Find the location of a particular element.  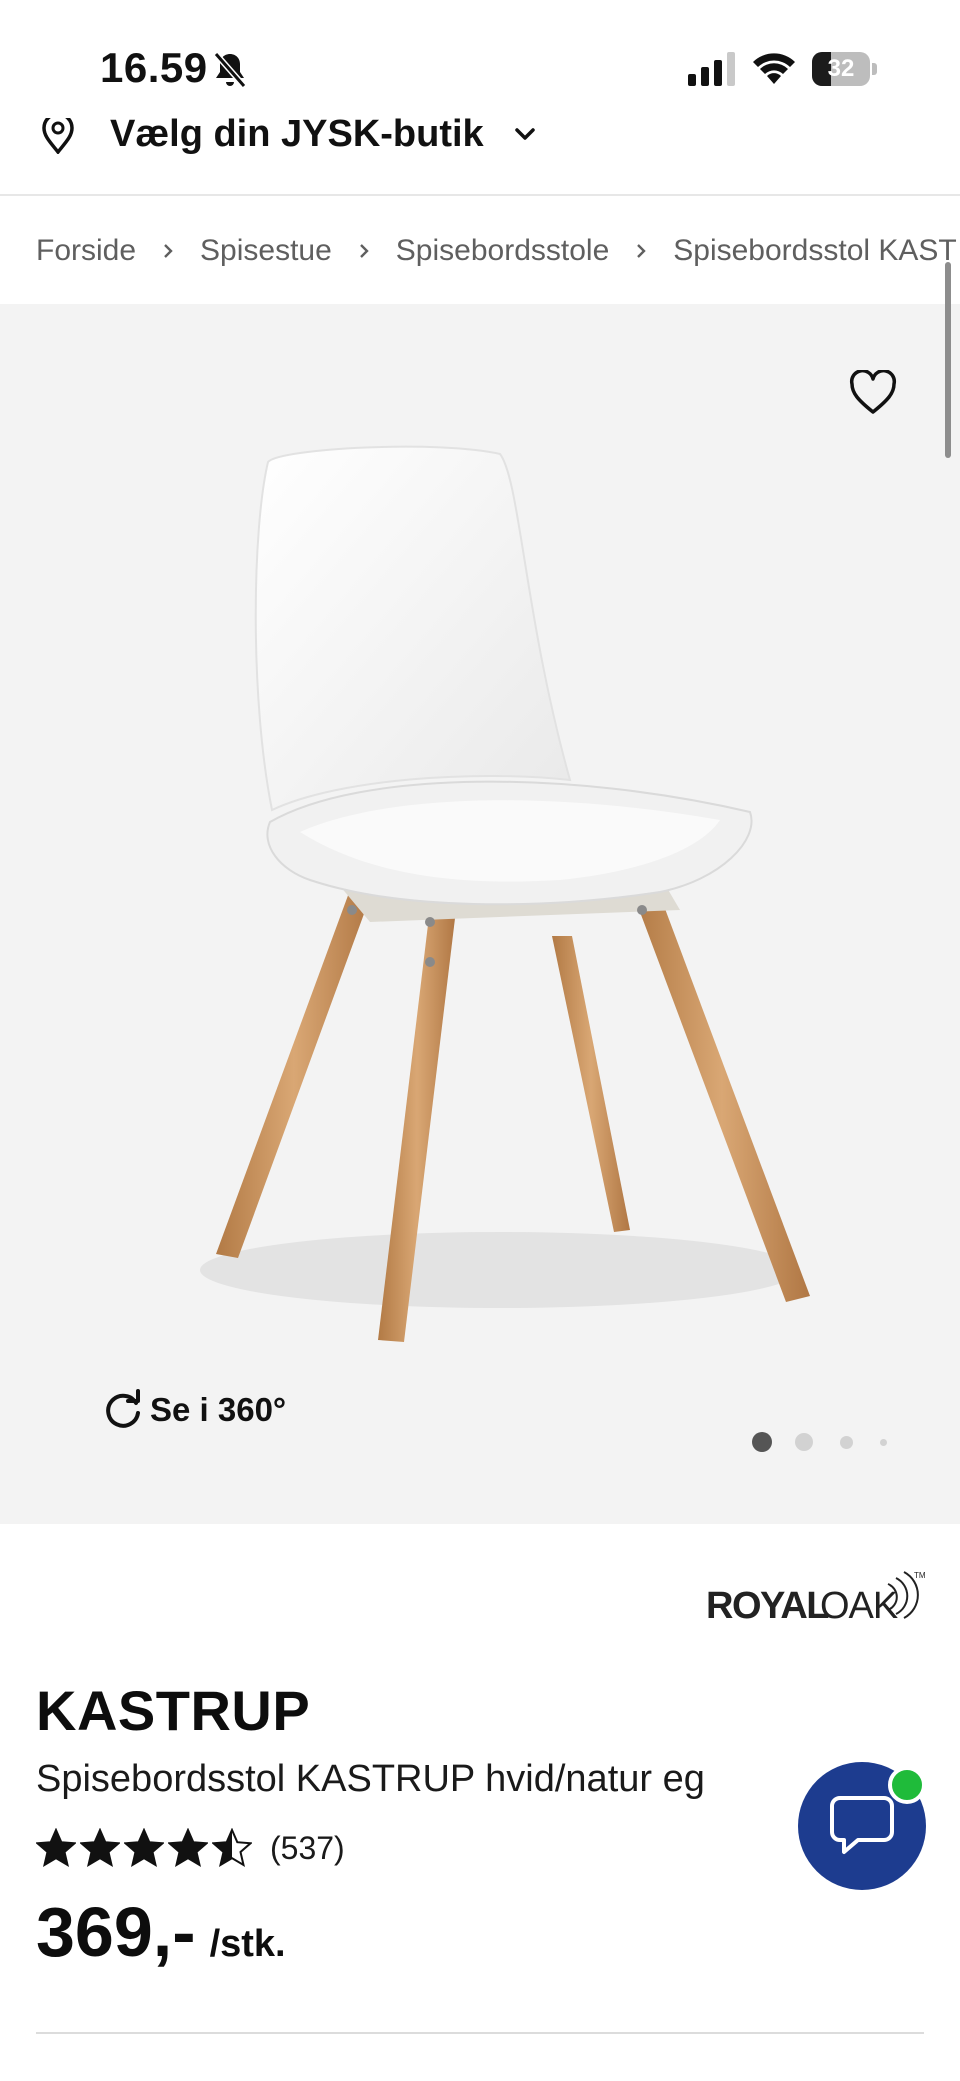

status-time: 16.59 is located at coordinates (154, 67).